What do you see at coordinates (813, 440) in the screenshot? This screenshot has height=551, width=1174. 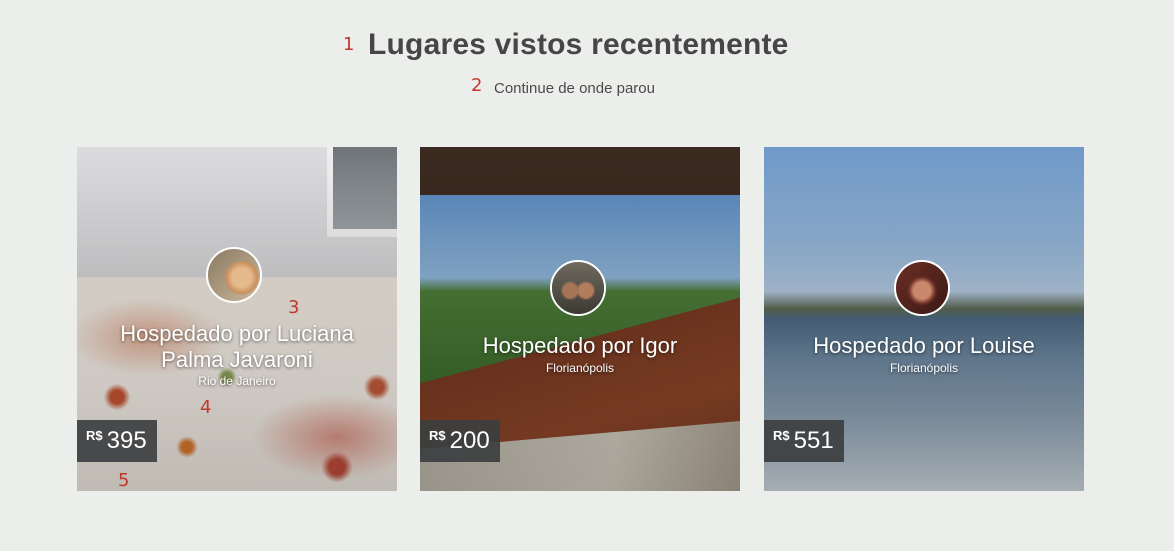 I see `price-amount: 551` at bounding box center [813, 440].